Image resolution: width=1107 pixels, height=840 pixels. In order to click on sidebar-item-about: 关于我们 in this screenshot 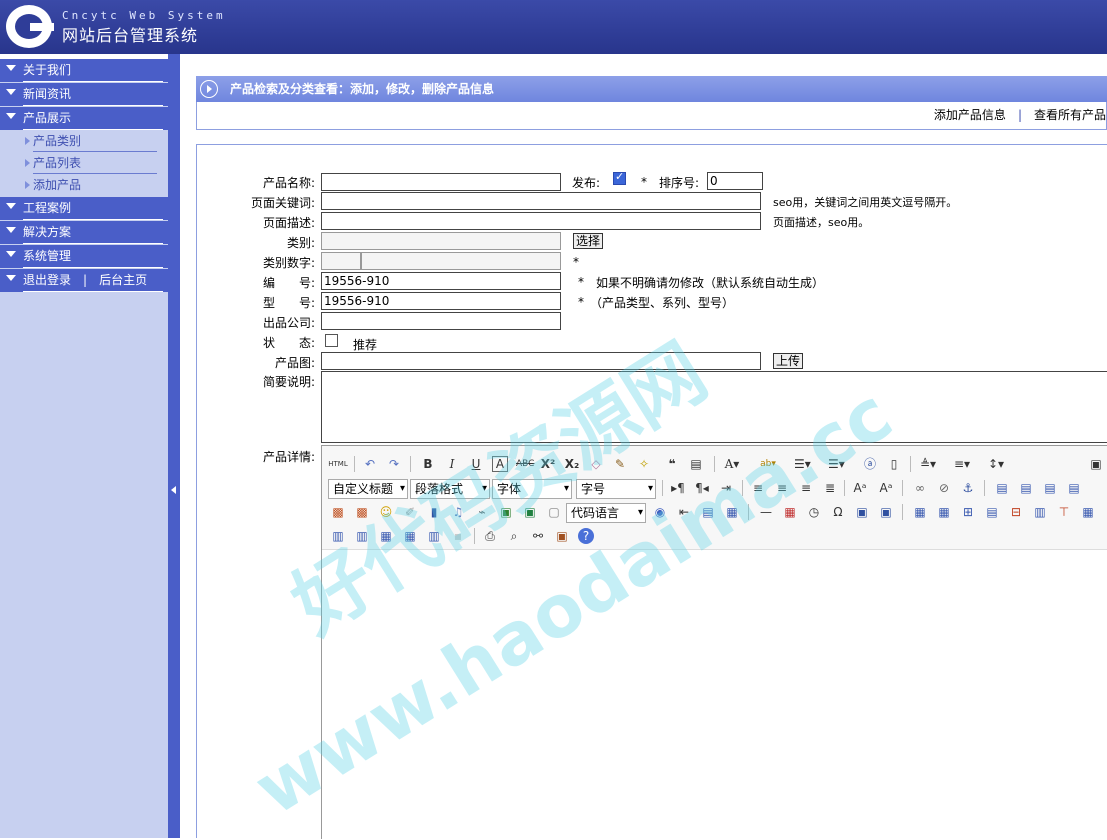, I will do `click(84, 71)`.